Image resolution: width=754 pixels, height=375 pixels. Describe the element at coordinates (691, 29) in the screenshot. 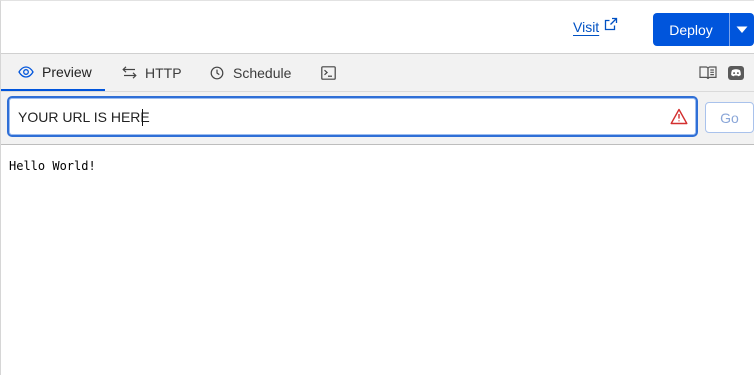

I see `deploy-button: Deploy` at that location.